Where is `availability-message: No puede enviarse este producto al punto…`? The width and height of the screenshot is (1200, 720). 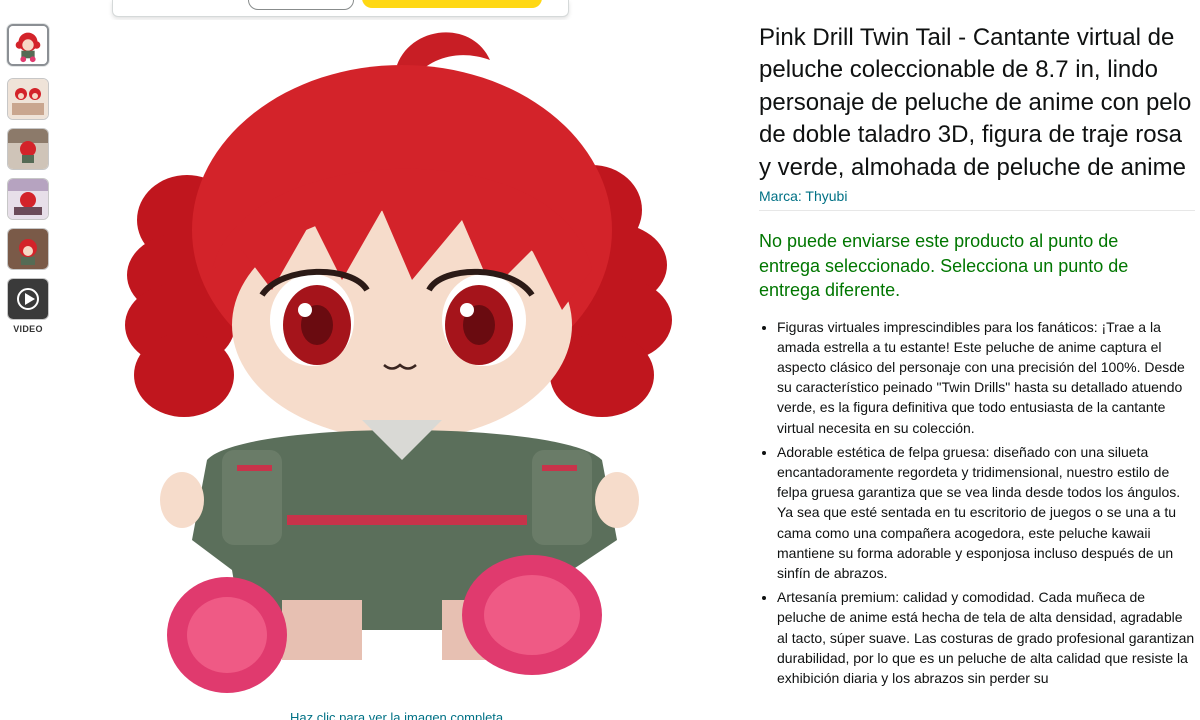
availability-message: No puede enviarse este producto al punto… is located at coordinates (944, 266).